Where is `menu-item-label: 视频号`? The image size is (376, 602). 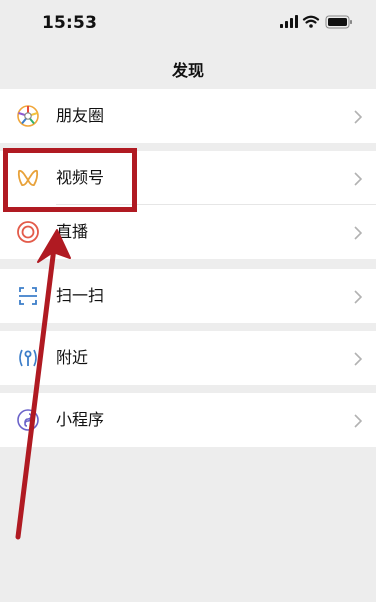 menu-item-label: 视频号 is located at coordinates (80, 177).